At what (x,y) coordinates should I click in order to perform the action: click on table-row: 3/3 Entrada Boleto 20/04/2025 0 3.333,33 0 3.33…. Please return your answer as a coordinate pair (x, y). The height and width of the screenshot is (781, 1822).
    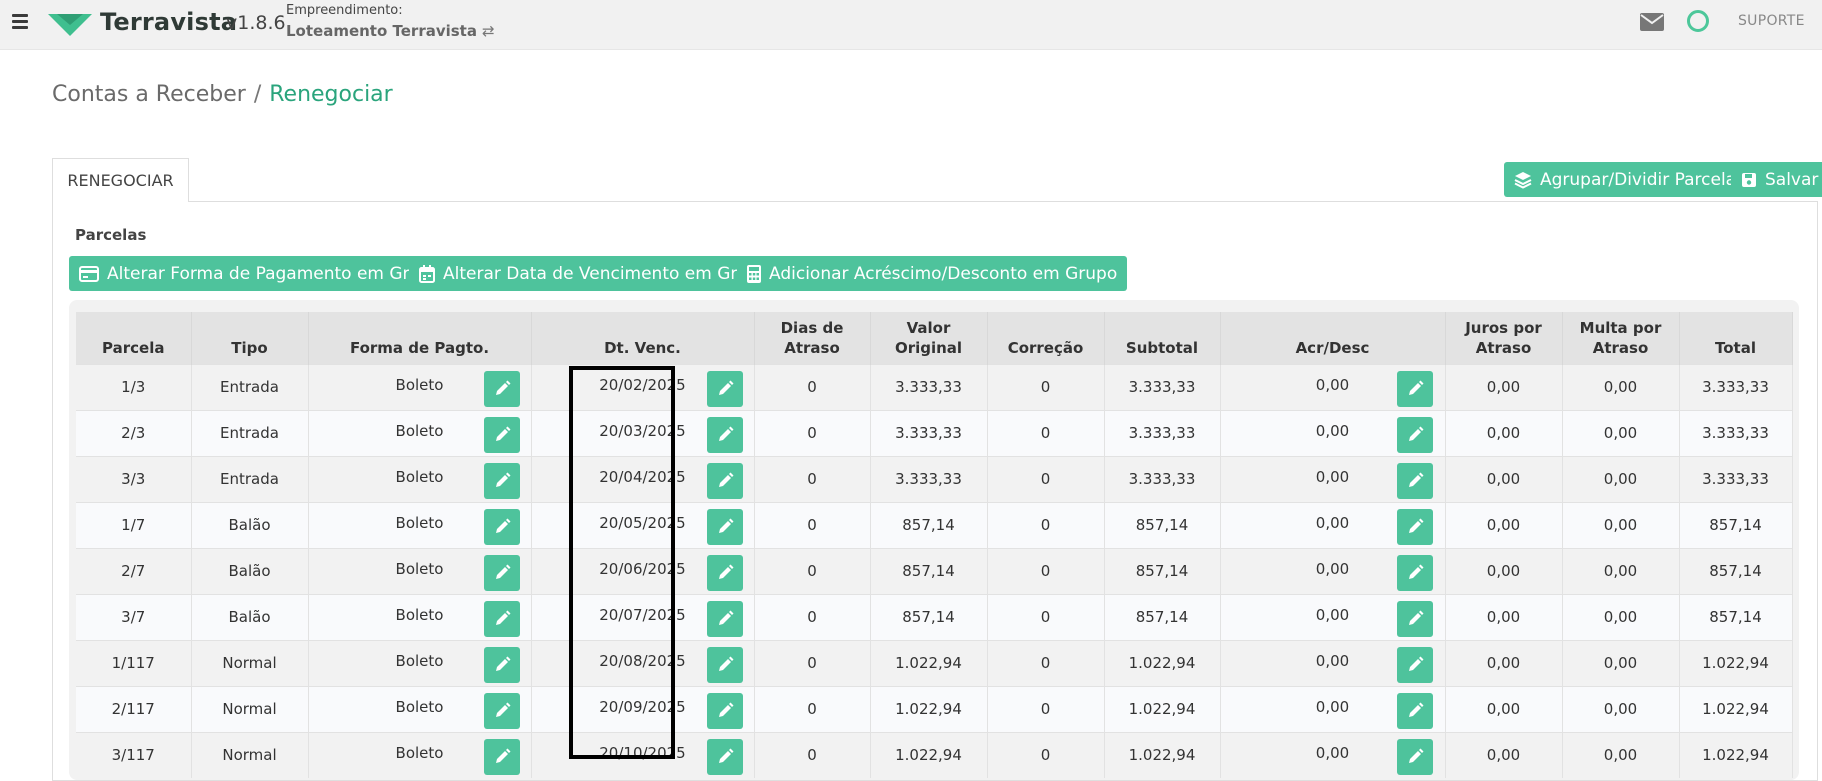
    Looking at the image, I should click on (934, 478).